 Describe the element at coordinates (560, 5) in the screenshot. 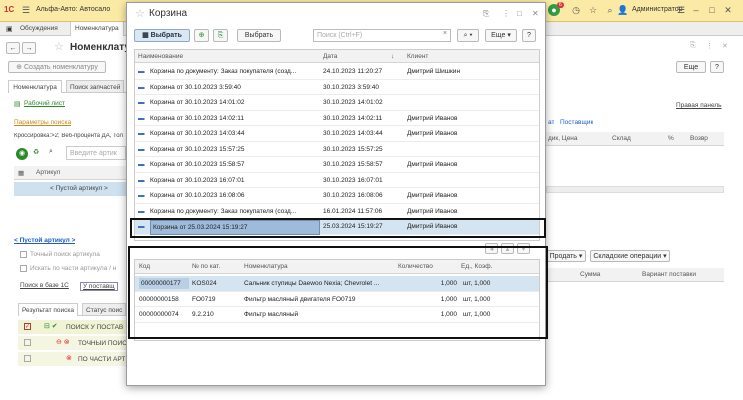

I see `notification-badge: 6` at that location.